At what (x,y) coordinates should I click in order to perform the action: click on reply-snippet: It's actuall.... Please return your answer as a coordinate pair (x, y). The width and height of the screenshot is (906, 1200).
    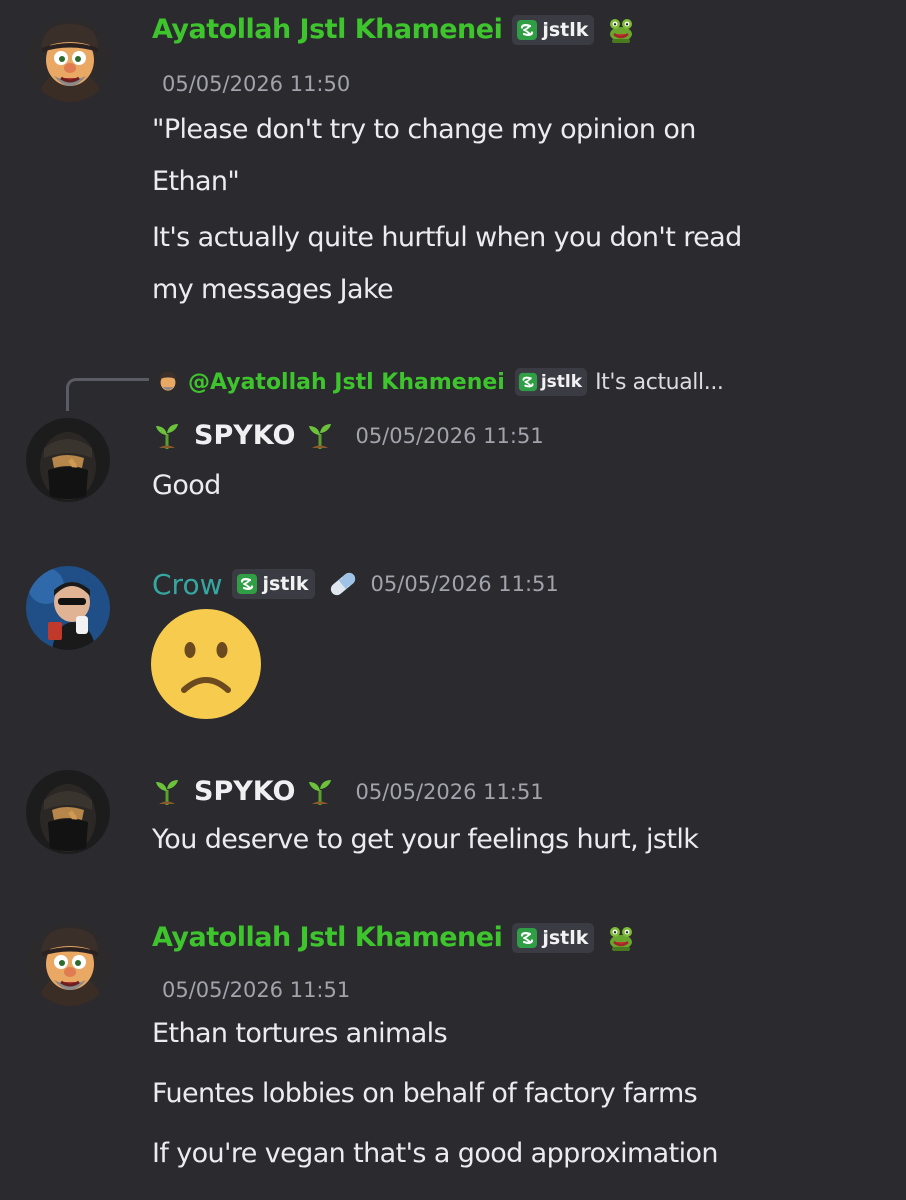
    Looking at the image, I should click on (659, 382).